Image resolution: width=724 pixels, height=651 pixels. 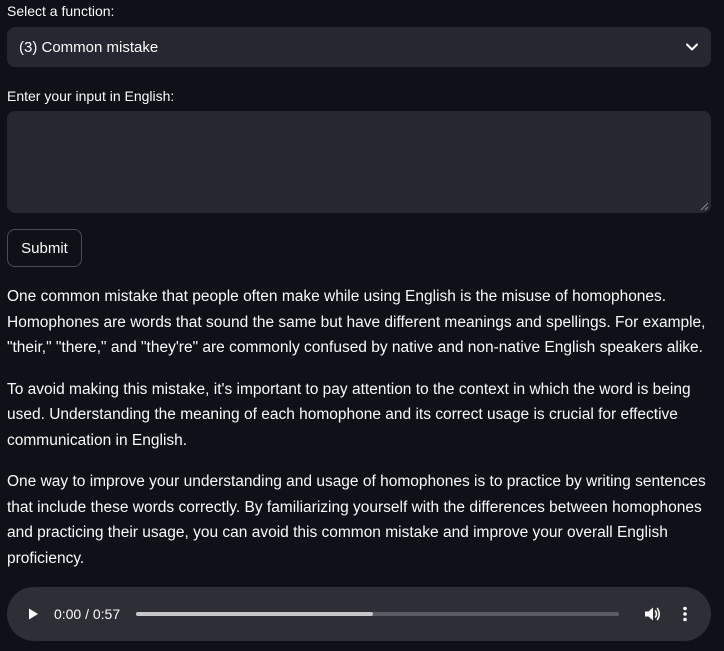 I want to click on resize-handle-icon, so click(x=704, y=206).